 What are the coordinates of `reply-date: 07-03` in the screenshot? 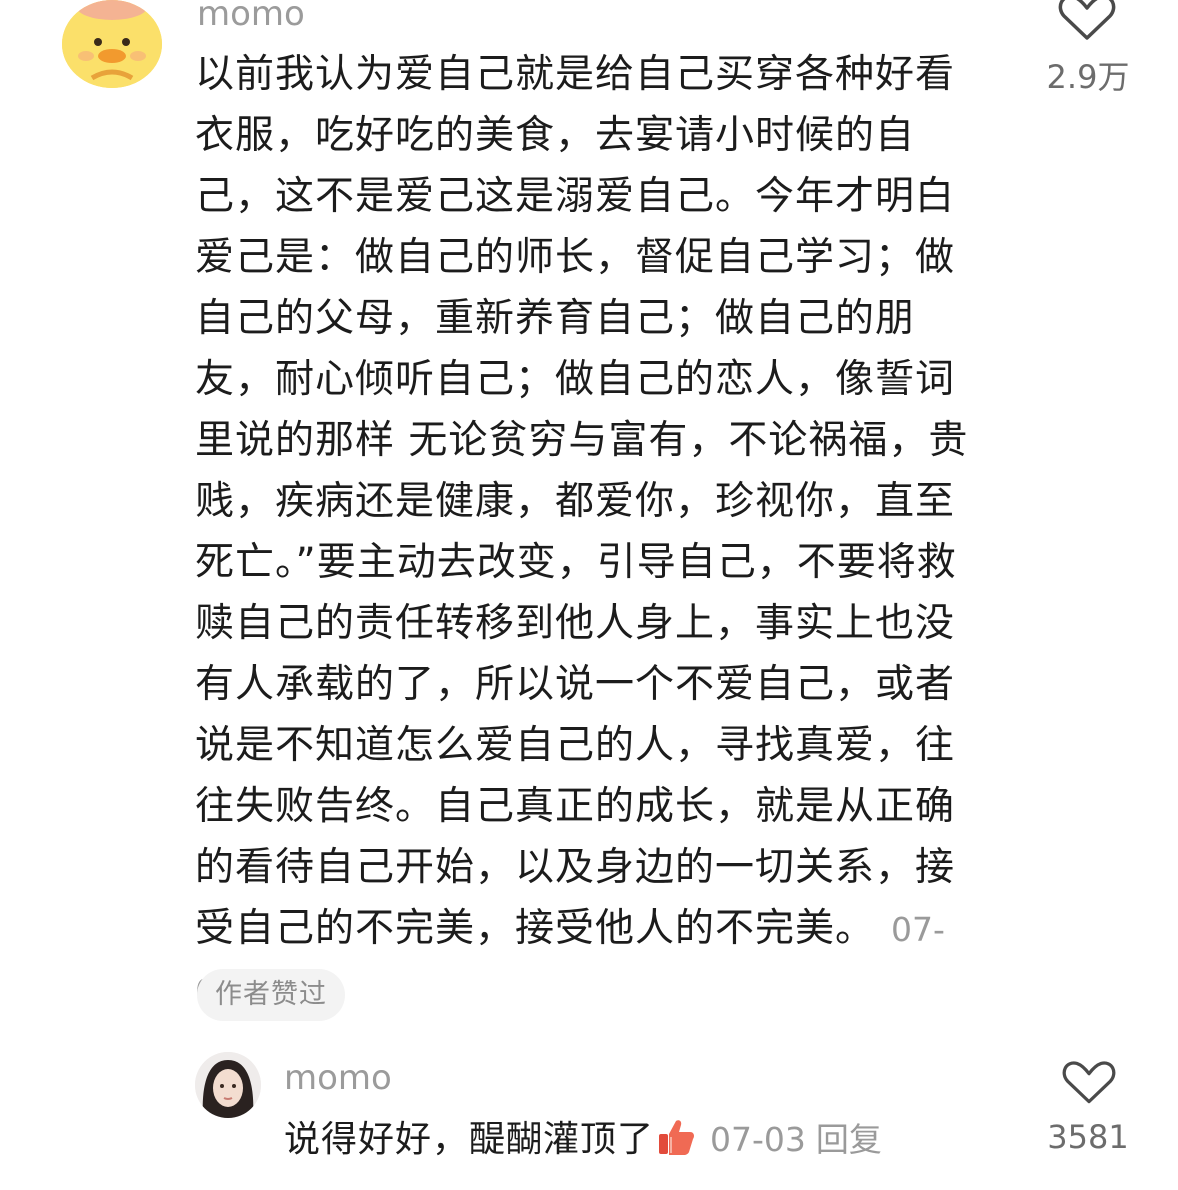 It's located at (758, 1139).